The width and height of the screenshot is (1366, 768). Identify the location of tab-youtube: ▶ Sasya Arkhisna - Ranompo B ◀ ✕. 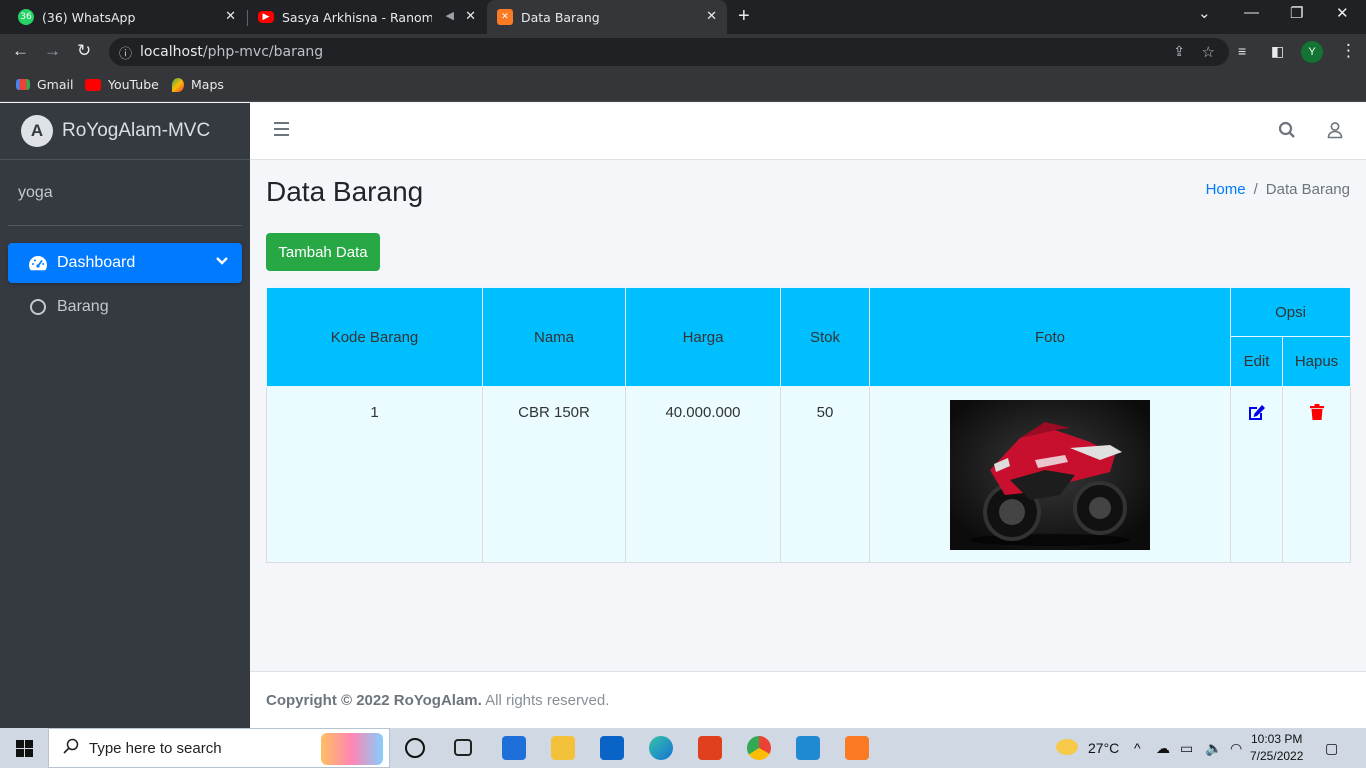
(367, 17).